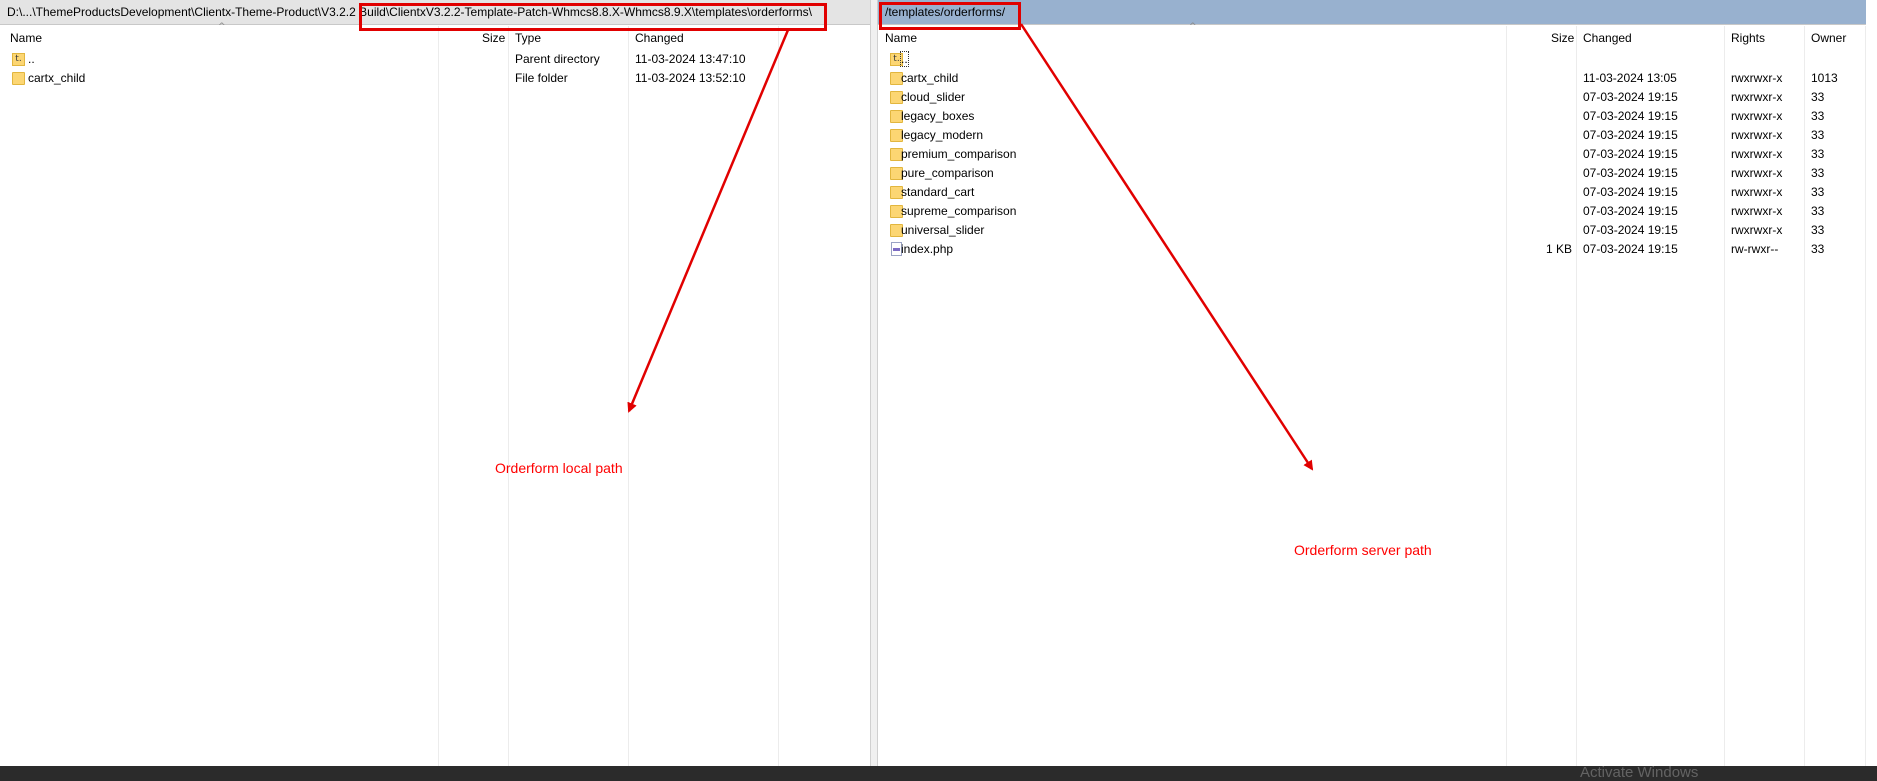 This screenshot has width=1877, height=781. Describe the element at coordinates (1372, 78) in the screenshot. I see `file-row: cartx_child 11-03-2024 13:05 rwxrwxr-x 1013` at that location.